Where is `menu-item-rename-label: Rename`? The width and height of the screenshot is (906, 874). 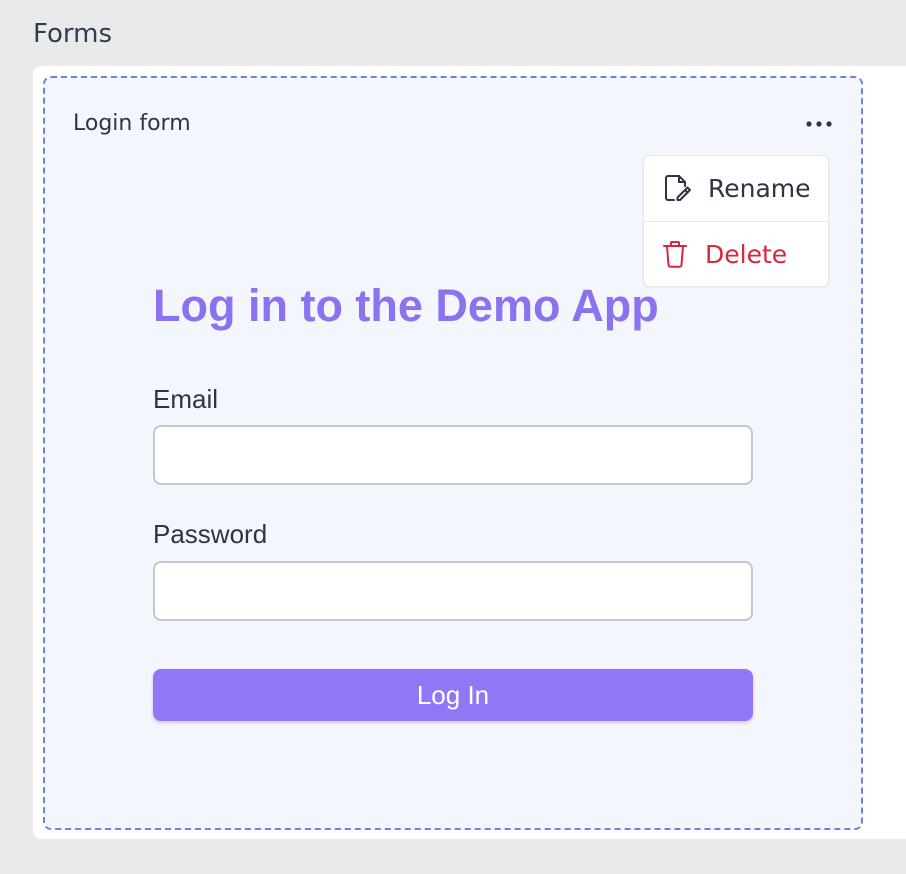
menu-item-rename-label: Rename is located at coordinates (759, 188).